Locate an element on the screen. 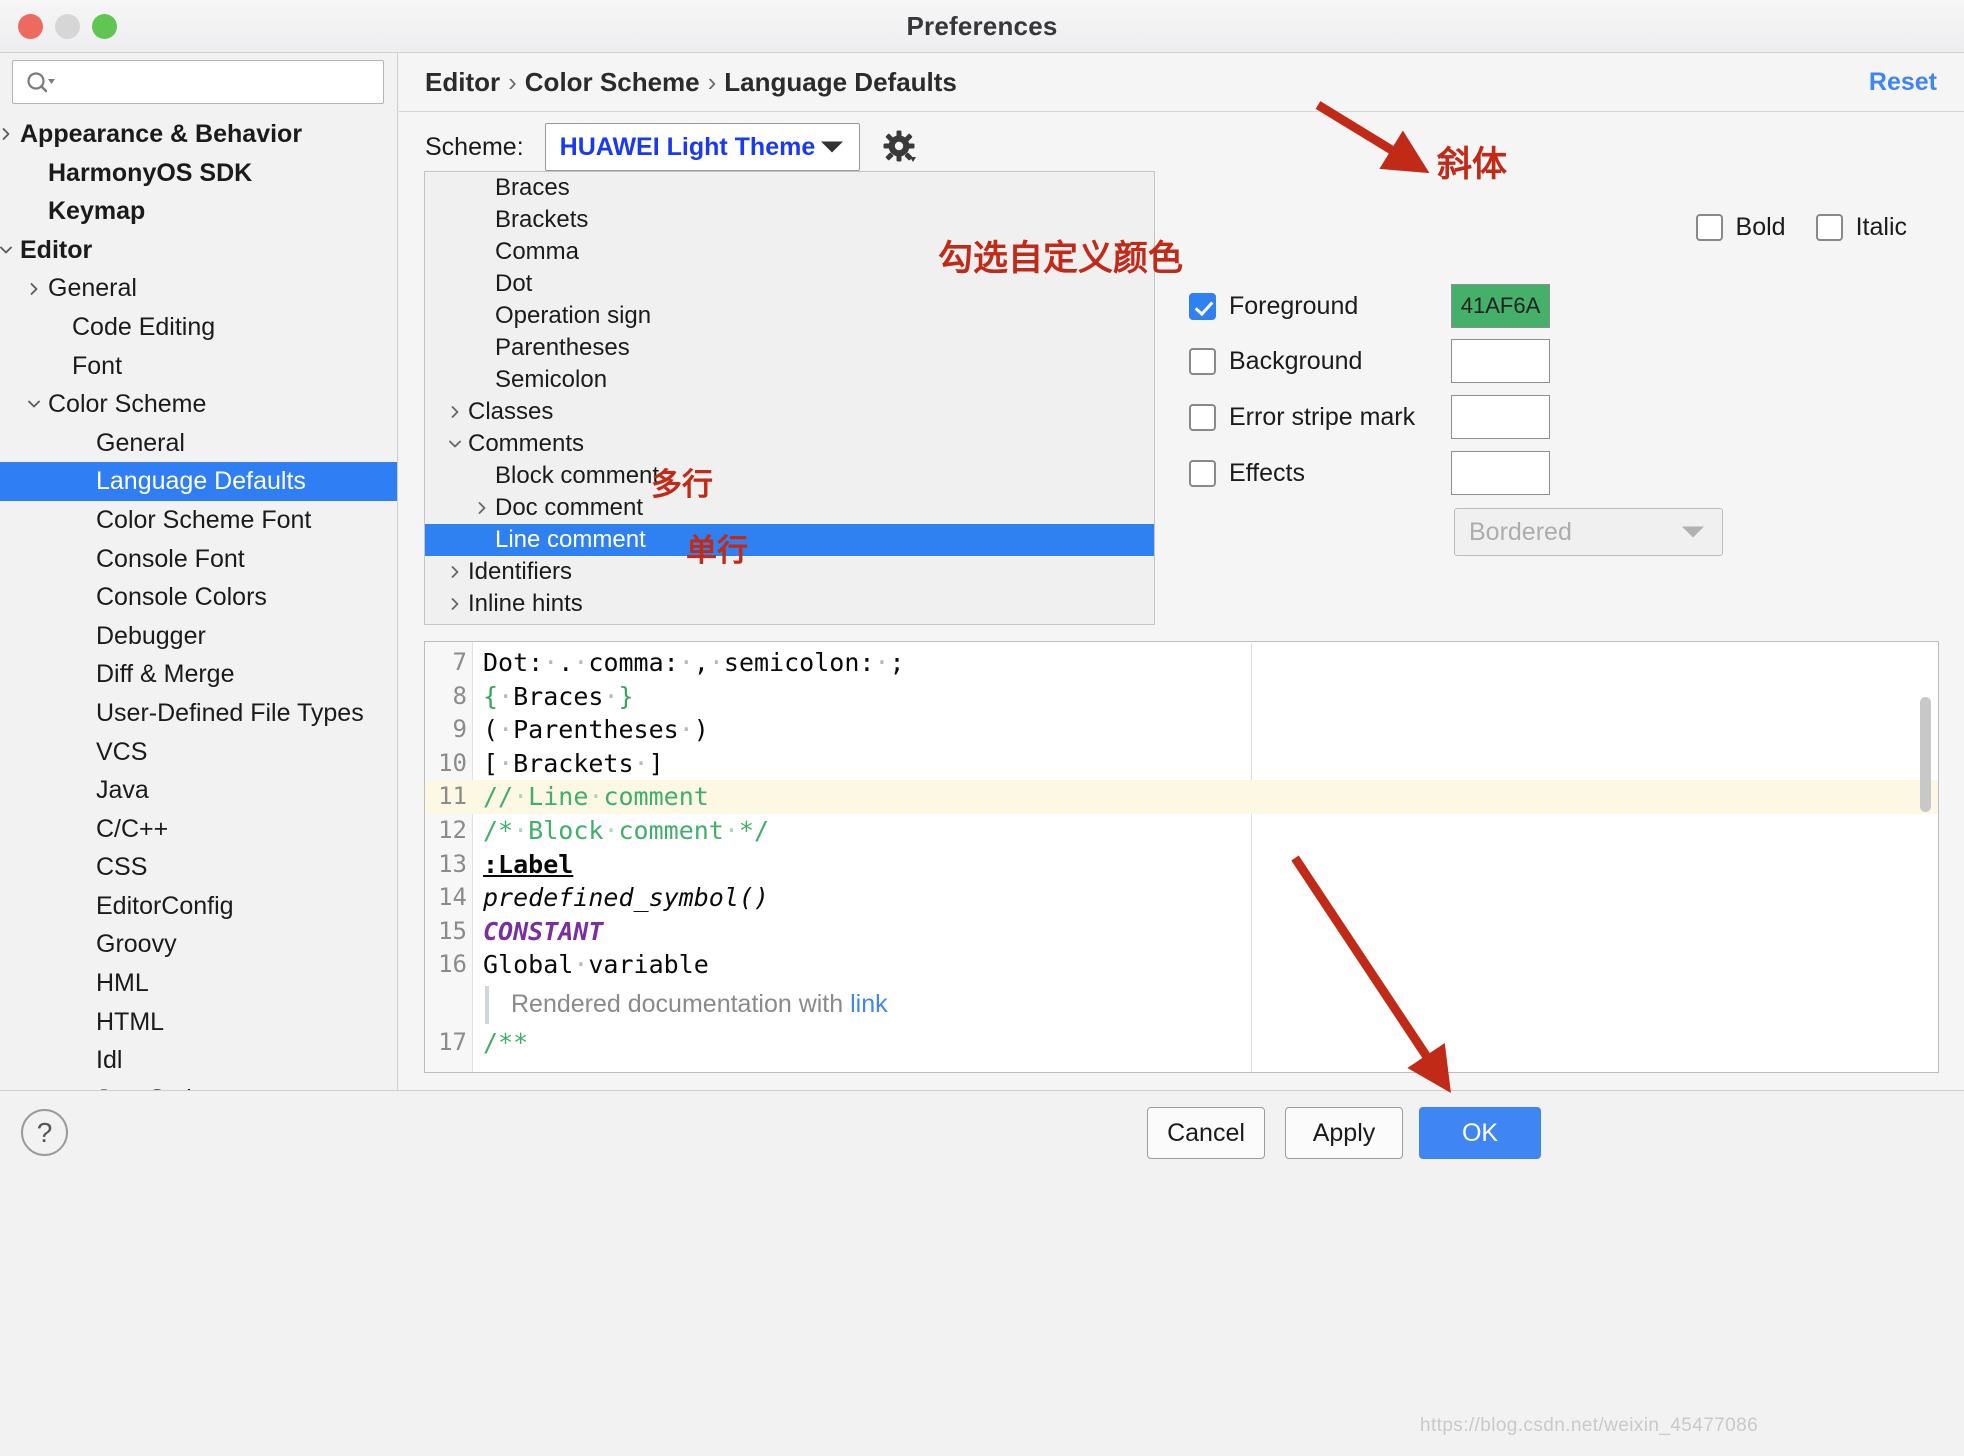 The width and height of the screenshot is (1964, 1456). sidebar-item-harmonyos-sdk: HarmonyOS SDK is located at coordinates (198, 173).